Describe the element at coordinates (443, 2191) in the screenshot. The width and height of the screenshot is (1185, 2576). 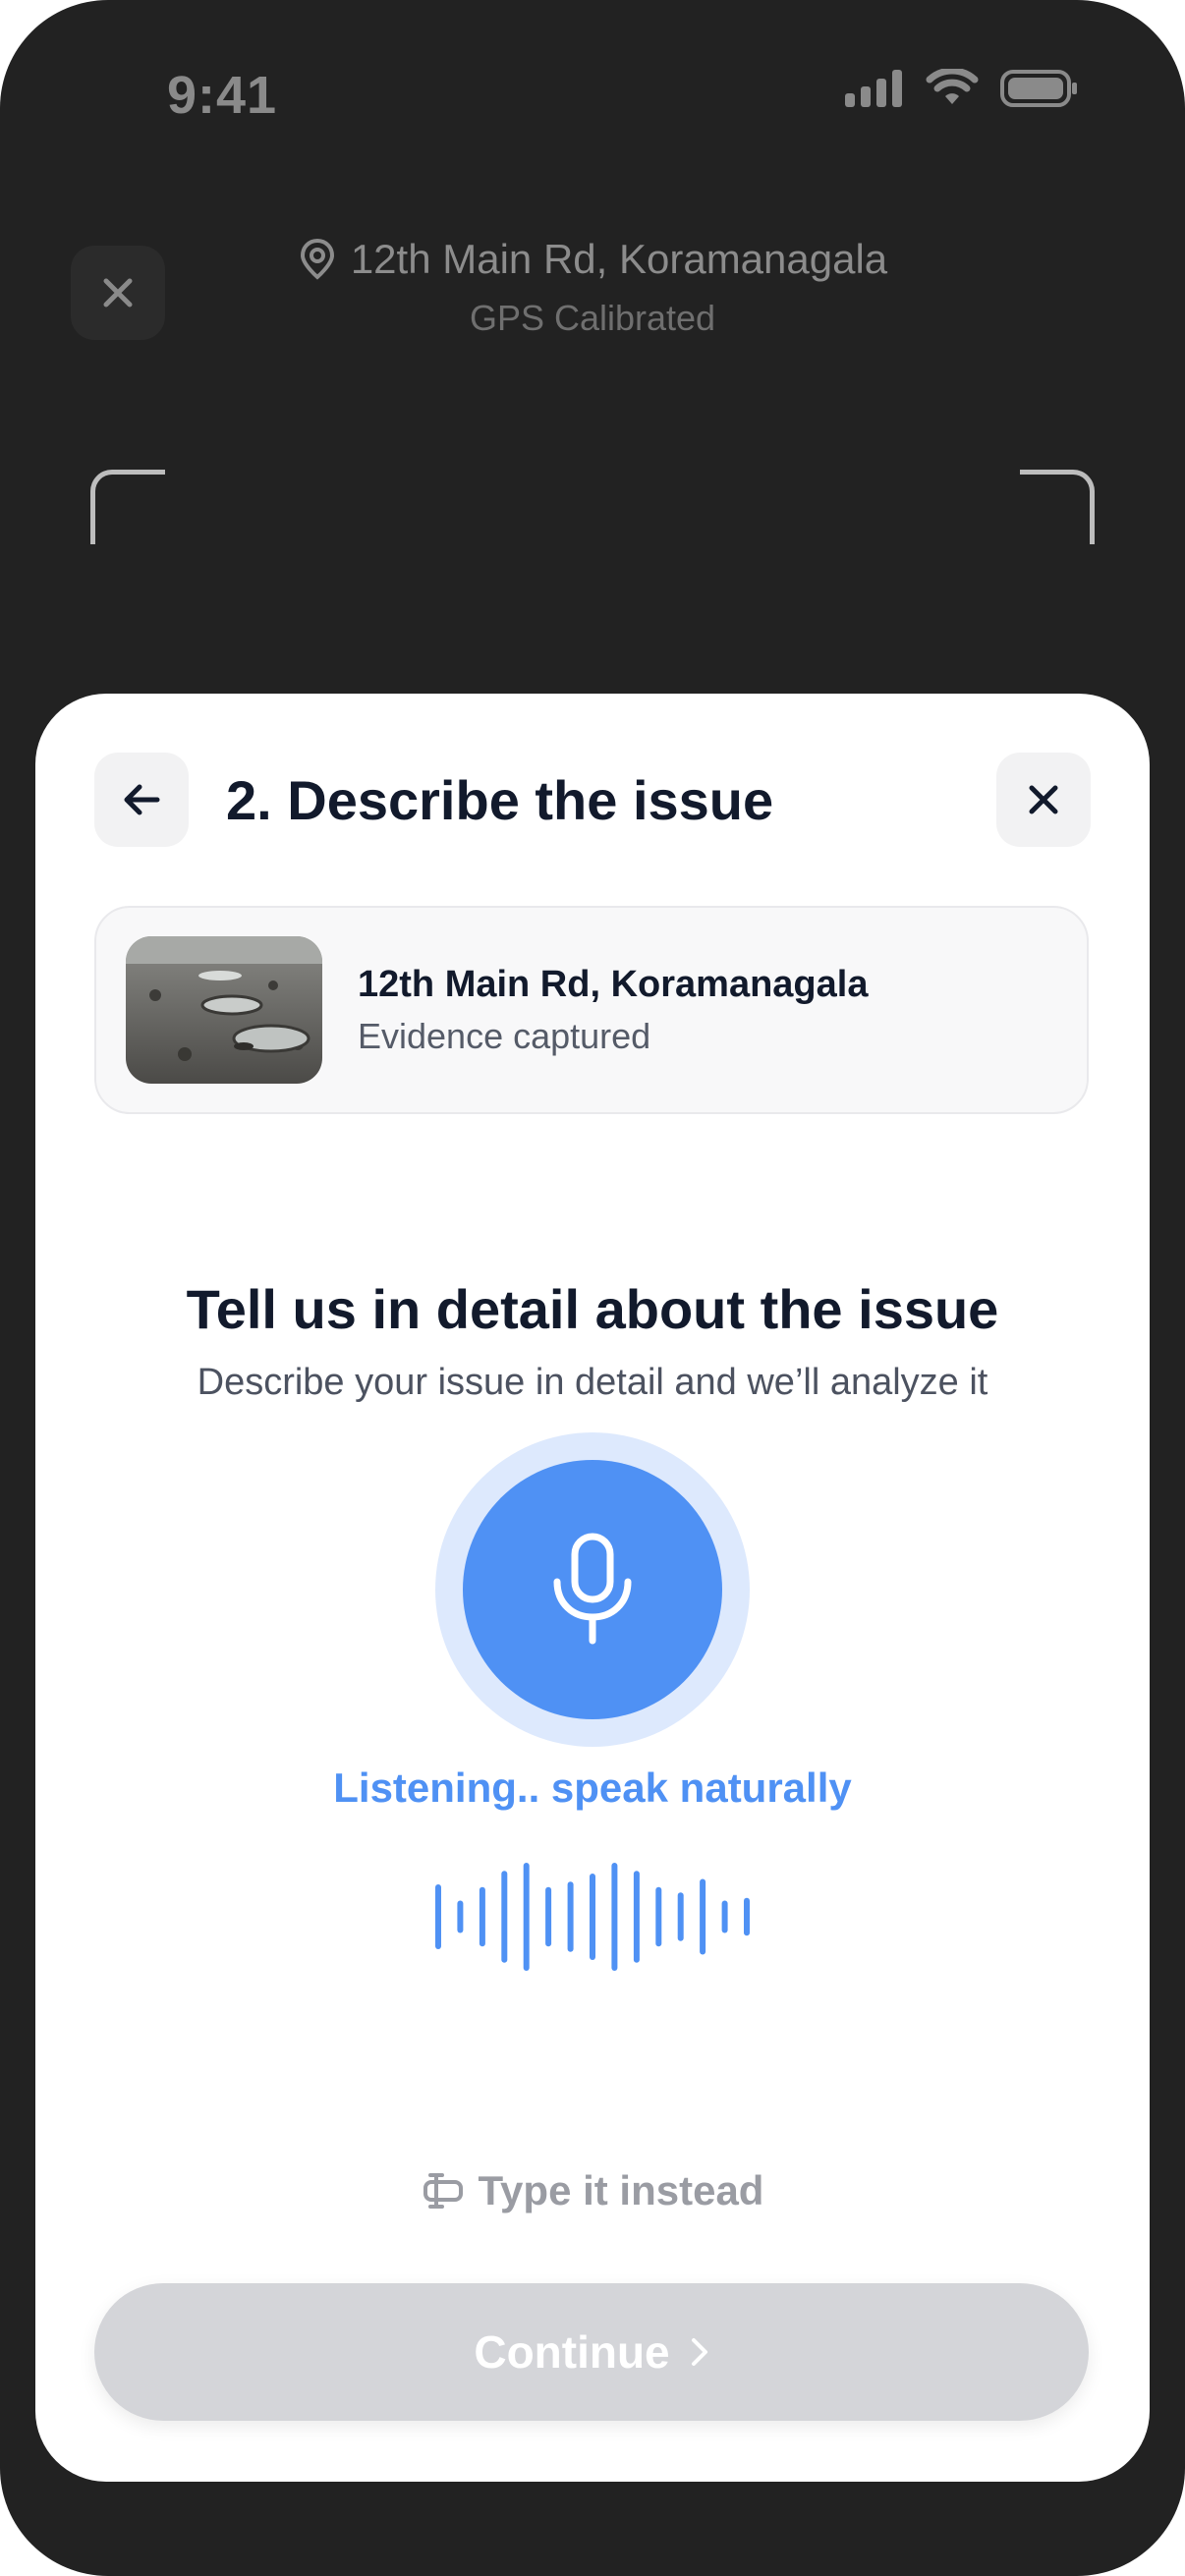
I see `text-cursor-icon` at that location.